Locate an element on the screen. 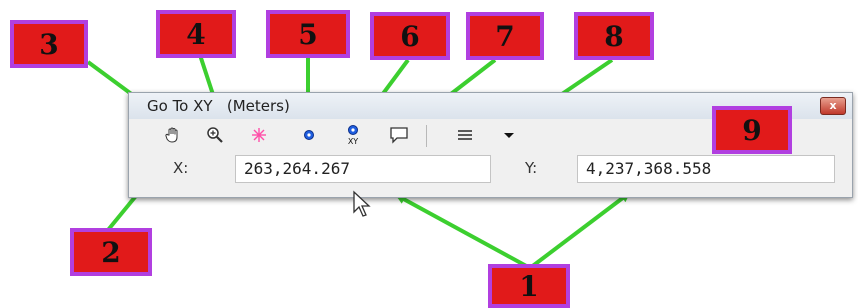 The width and height of the screenshot is (858, 308). zoom-in-icon is located at coordinates (215, 135).